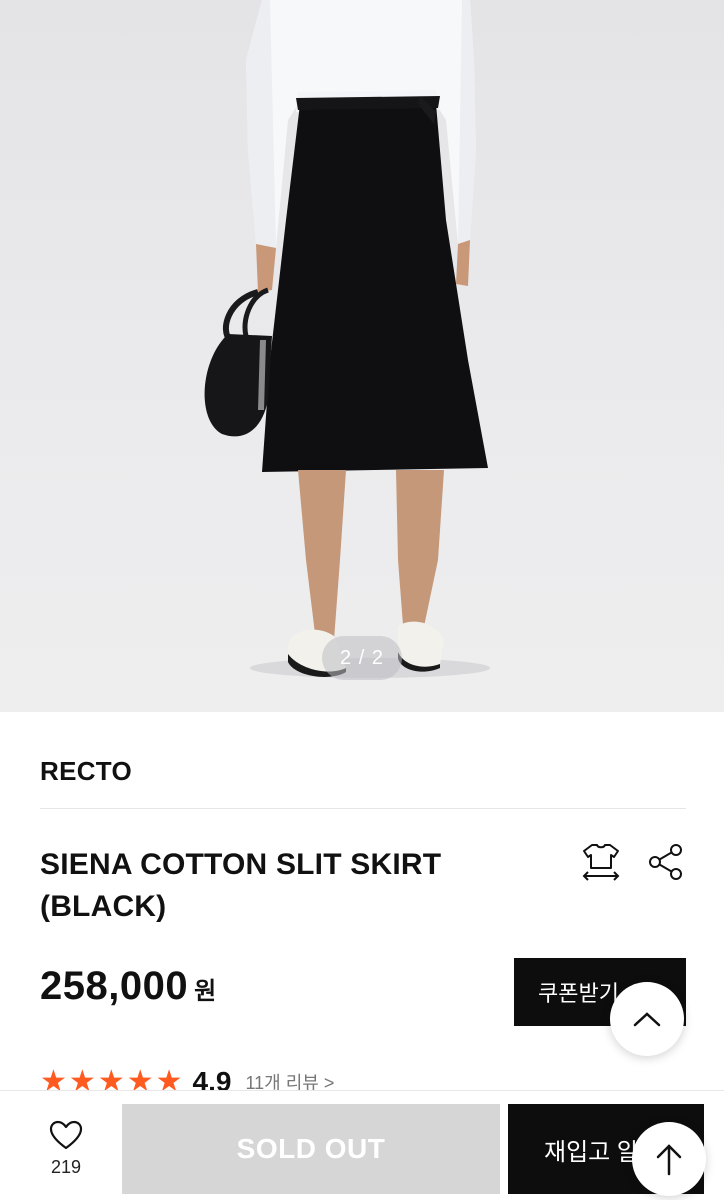 The height and width of the screenshot is (1200, 724). What do you see at coordinates (205, 991) in the screenshot?
I see `price-unit: 원` at bounding box center [205, 991].